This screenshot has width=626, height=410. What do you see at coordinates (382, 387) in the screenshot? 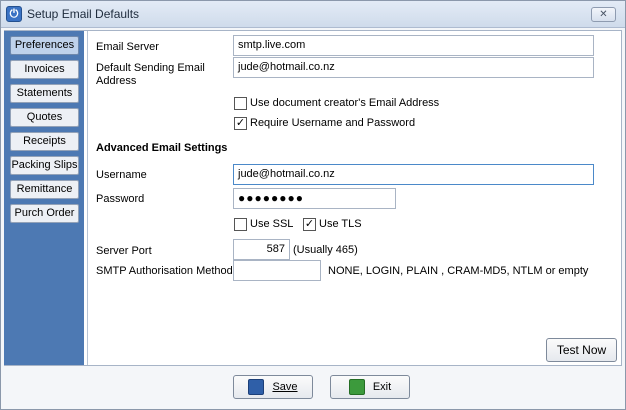
I see `exit-label: Exit` at bounding box center [382, 387].